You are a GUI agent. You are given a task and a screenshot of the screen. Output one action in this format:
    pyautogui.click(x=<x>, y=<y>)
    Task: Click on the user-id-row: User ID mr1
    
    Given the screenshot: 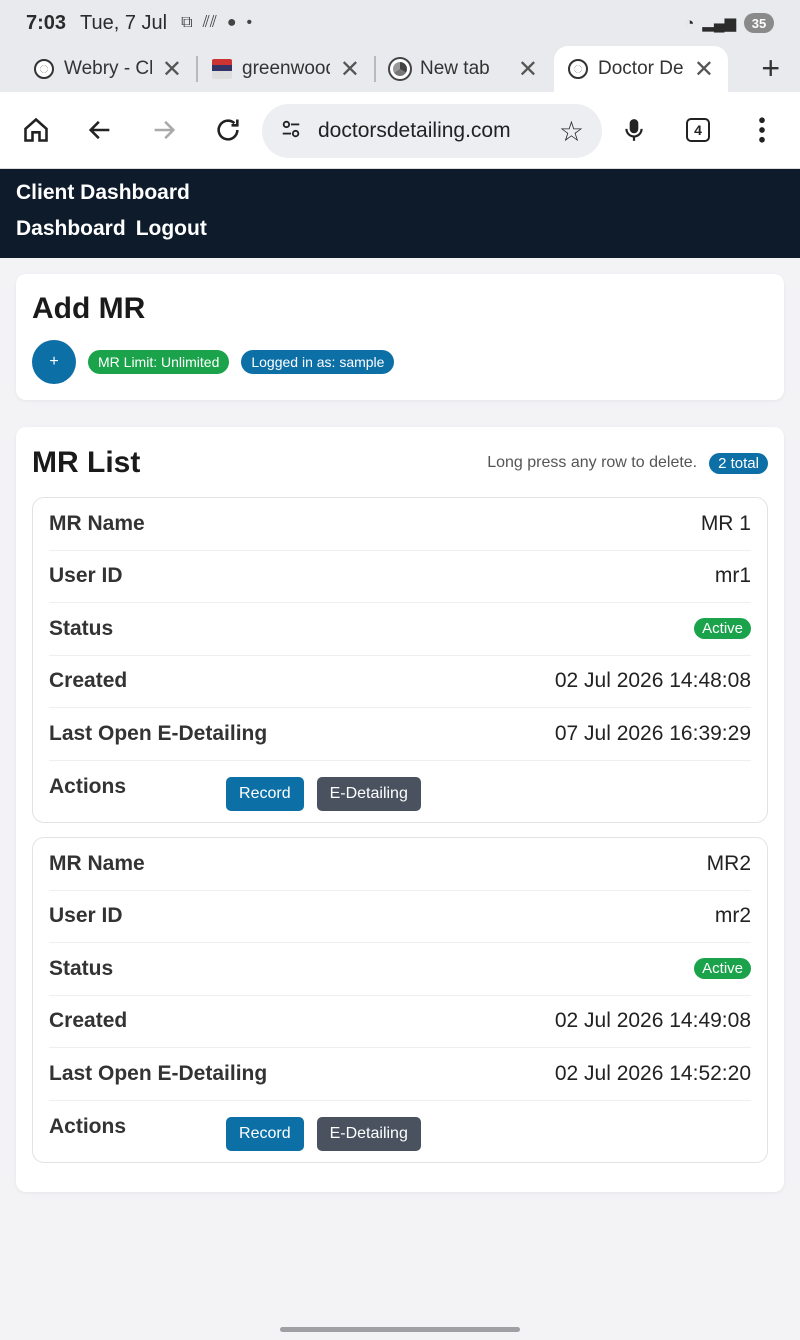 What is the action you would take?
    pyautogui.click(x=400, y=577)
    